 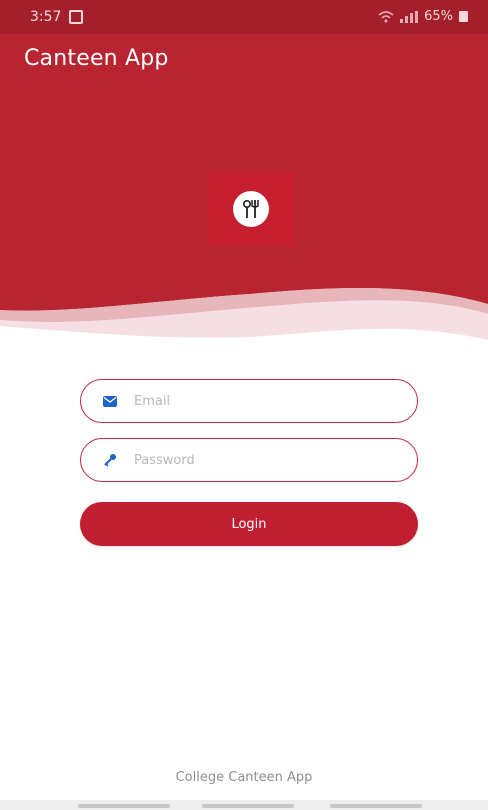 What do you see at coordinates (244, 777) in the screenshot?
I see `footer-caption: College Canteen App` at bounding box center [244, 777].